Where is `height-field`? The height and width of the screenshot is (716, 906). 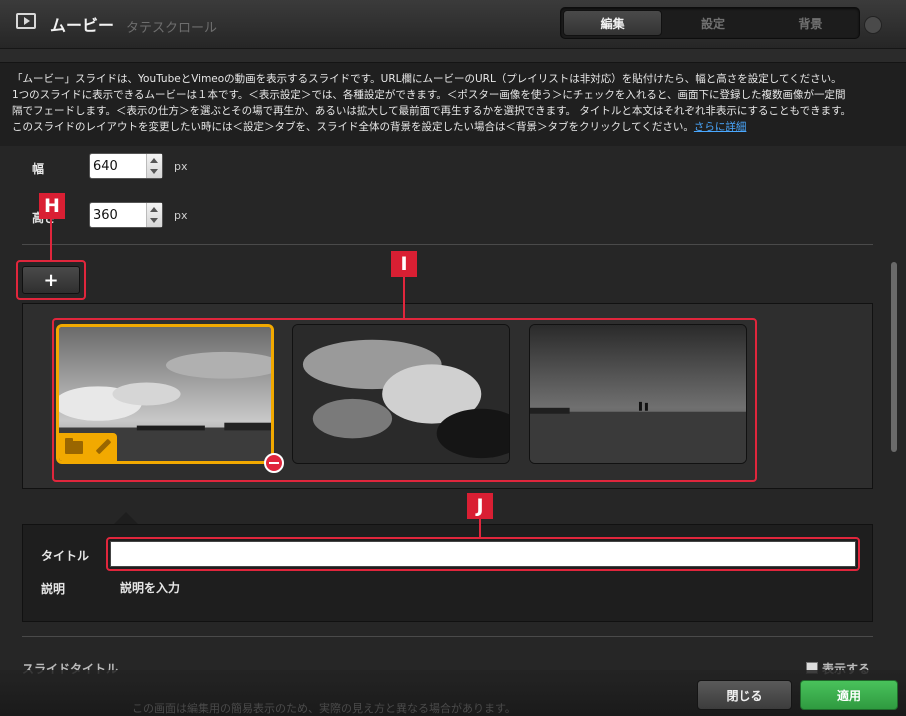
height-field is located at coordinates (126, 215).